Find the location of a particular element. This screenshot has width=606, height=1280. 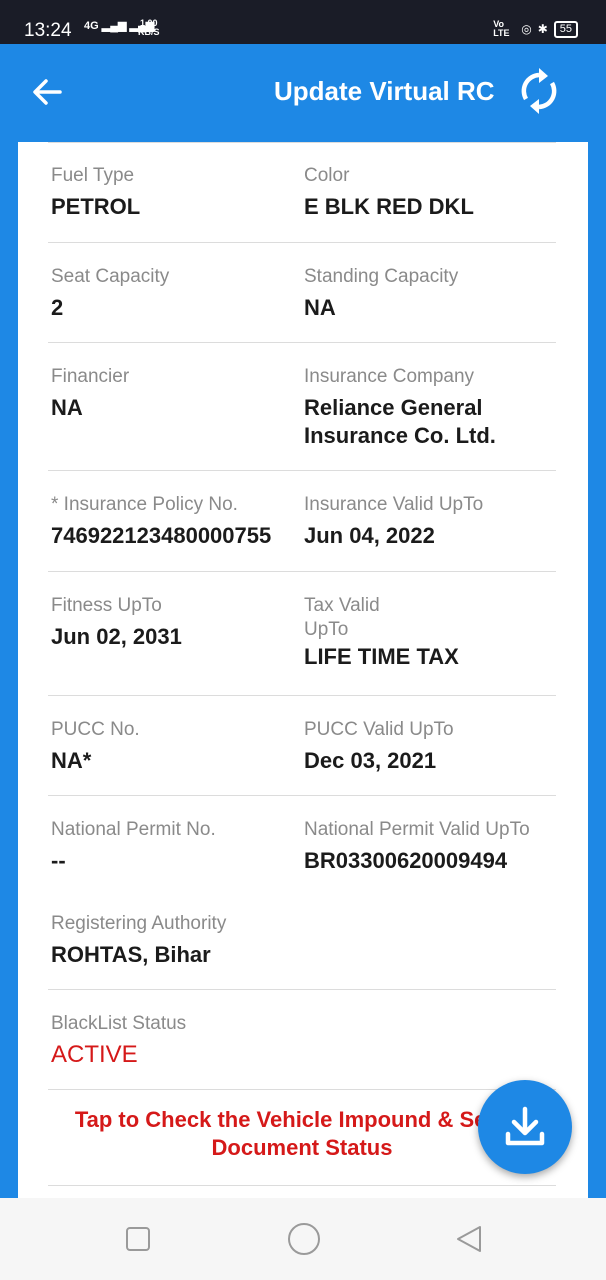

color-value: E BLK RED DKL is located at coordinates (389, 206).